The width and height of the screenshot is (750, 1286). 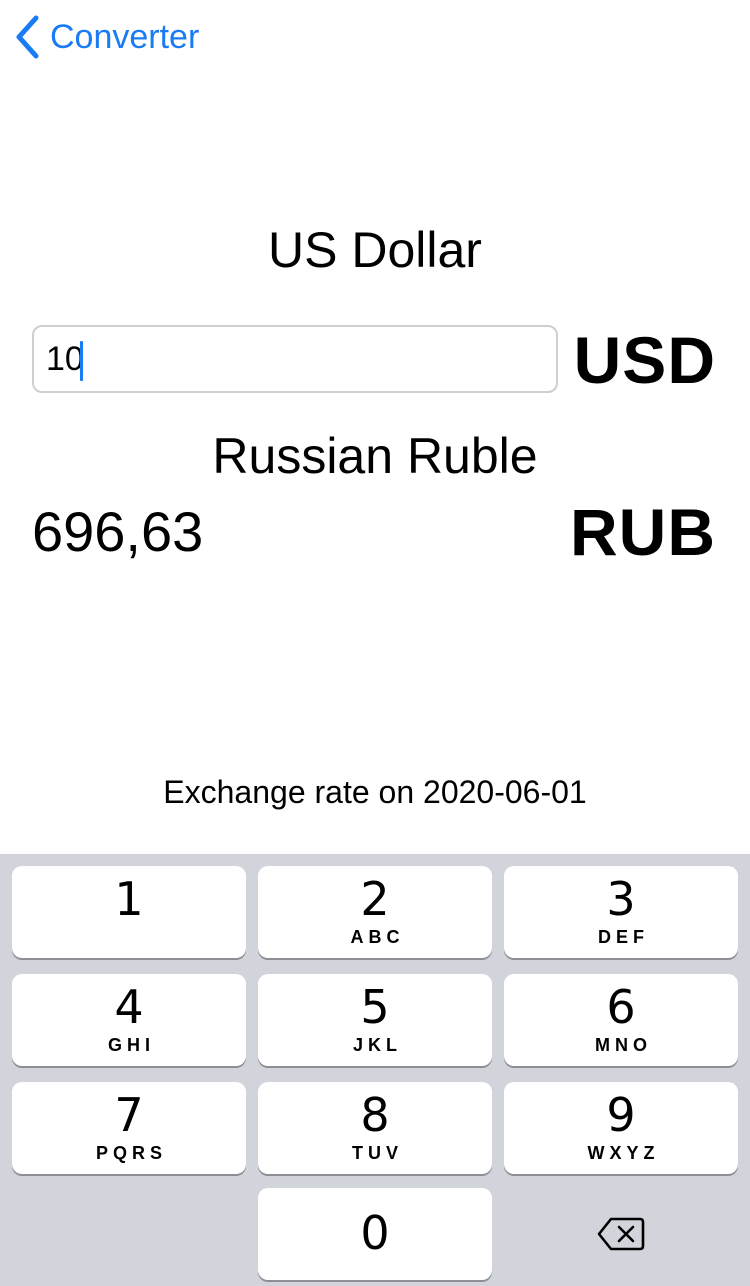 I want to click on key-2: 2 ABC, so click(x=375, y=912).